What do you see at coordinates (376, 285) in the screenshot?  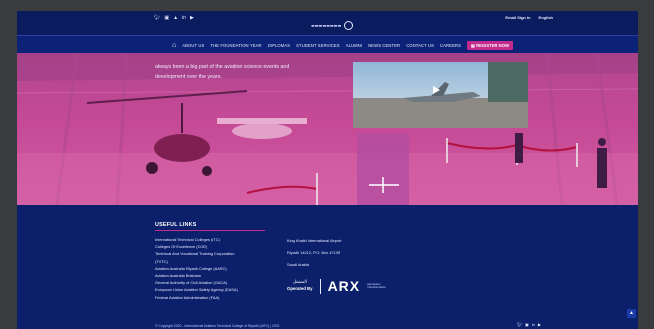 I see `arx-tagline: Aerospace Transformation` at bounding box center [376, 285].